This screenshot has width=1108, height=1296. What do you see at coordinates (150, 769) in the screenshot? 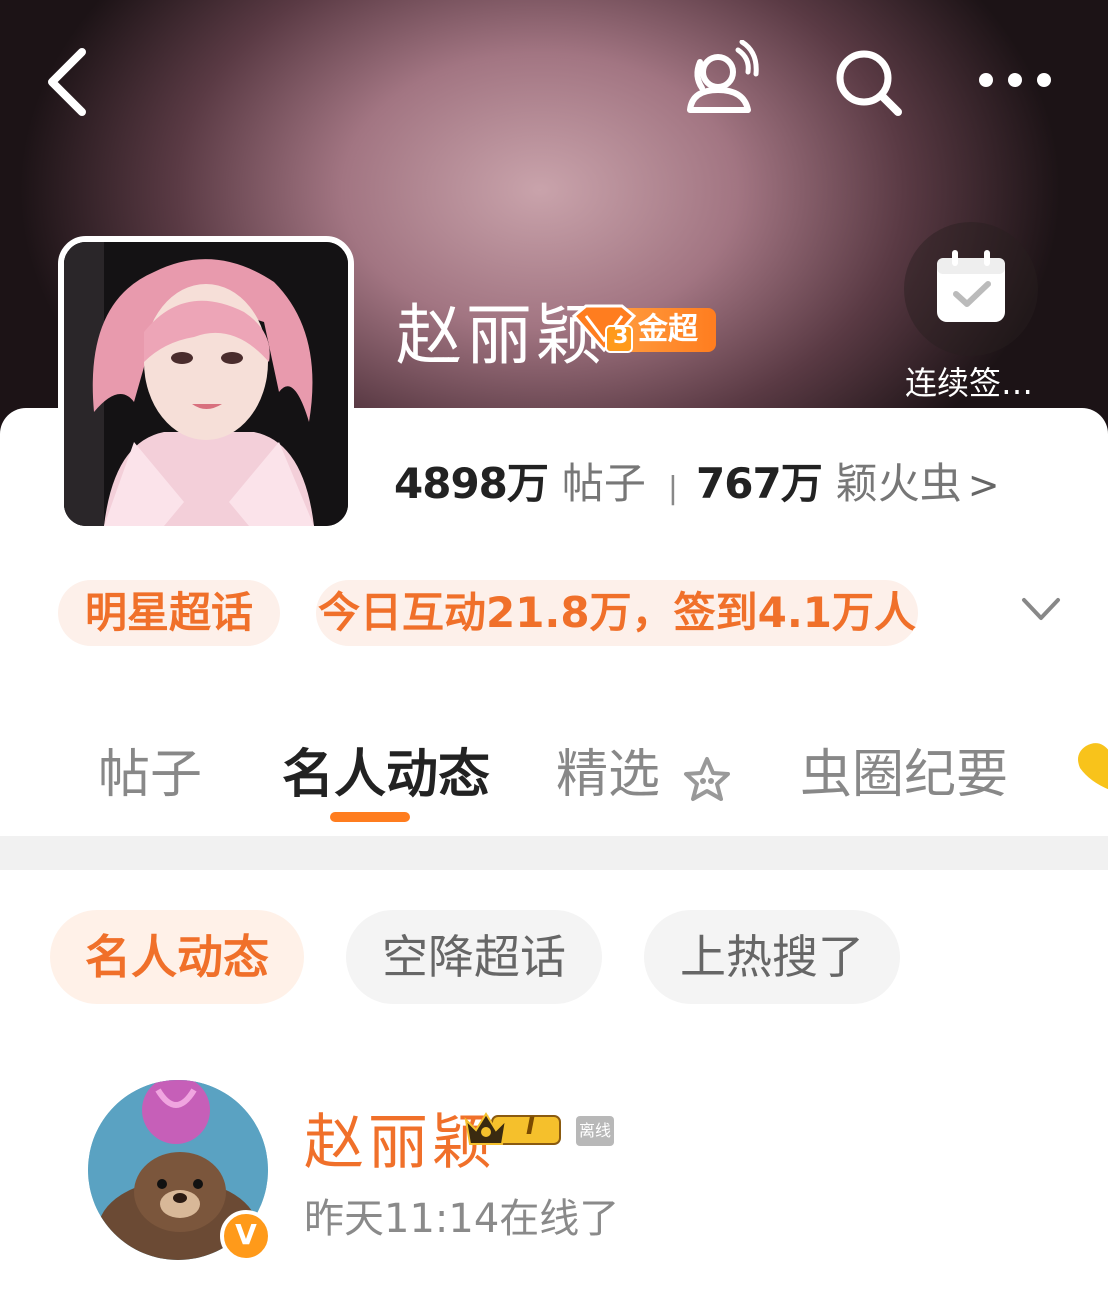
I see `tab-posts: 帖子` at bounding box center [150, 769].